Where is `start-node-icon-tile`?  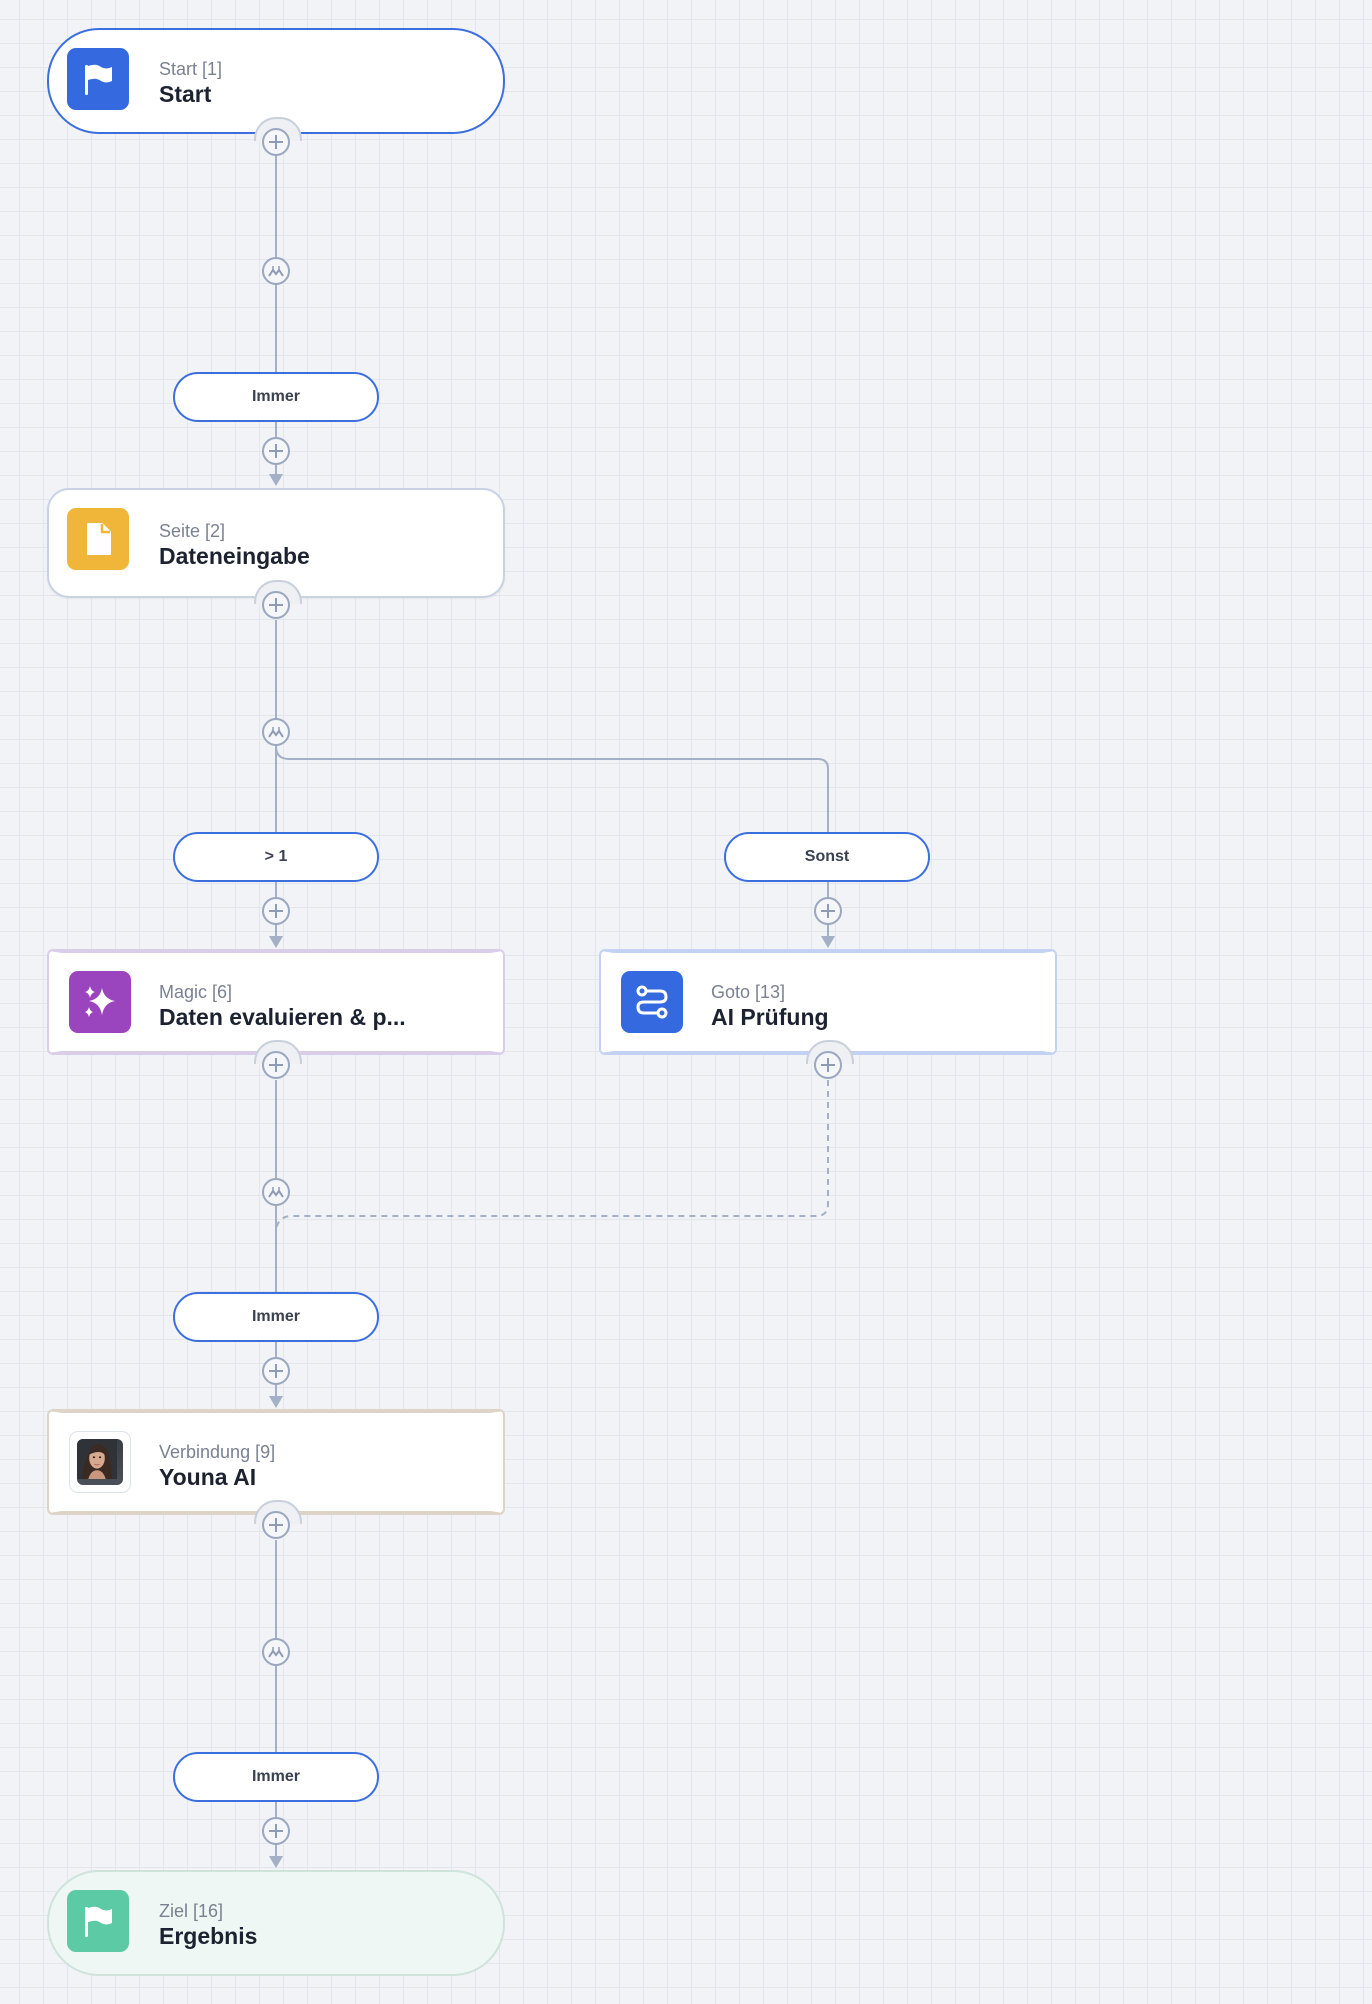 start-node-icon-tile is located at coordinates (98, 79).